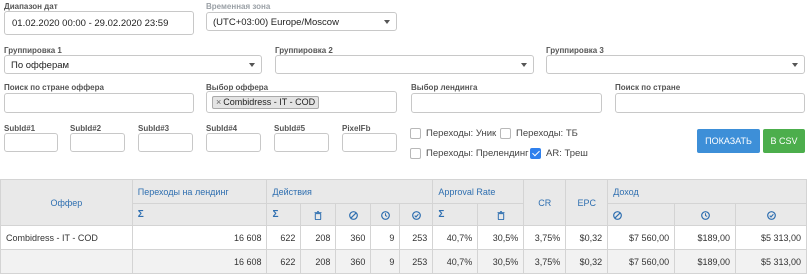  Describe the element at coordinates (477, 153) in the screenshot. I see `checkbox-prelanding-clicks-label: Переходы: Прелендинг` at that location.